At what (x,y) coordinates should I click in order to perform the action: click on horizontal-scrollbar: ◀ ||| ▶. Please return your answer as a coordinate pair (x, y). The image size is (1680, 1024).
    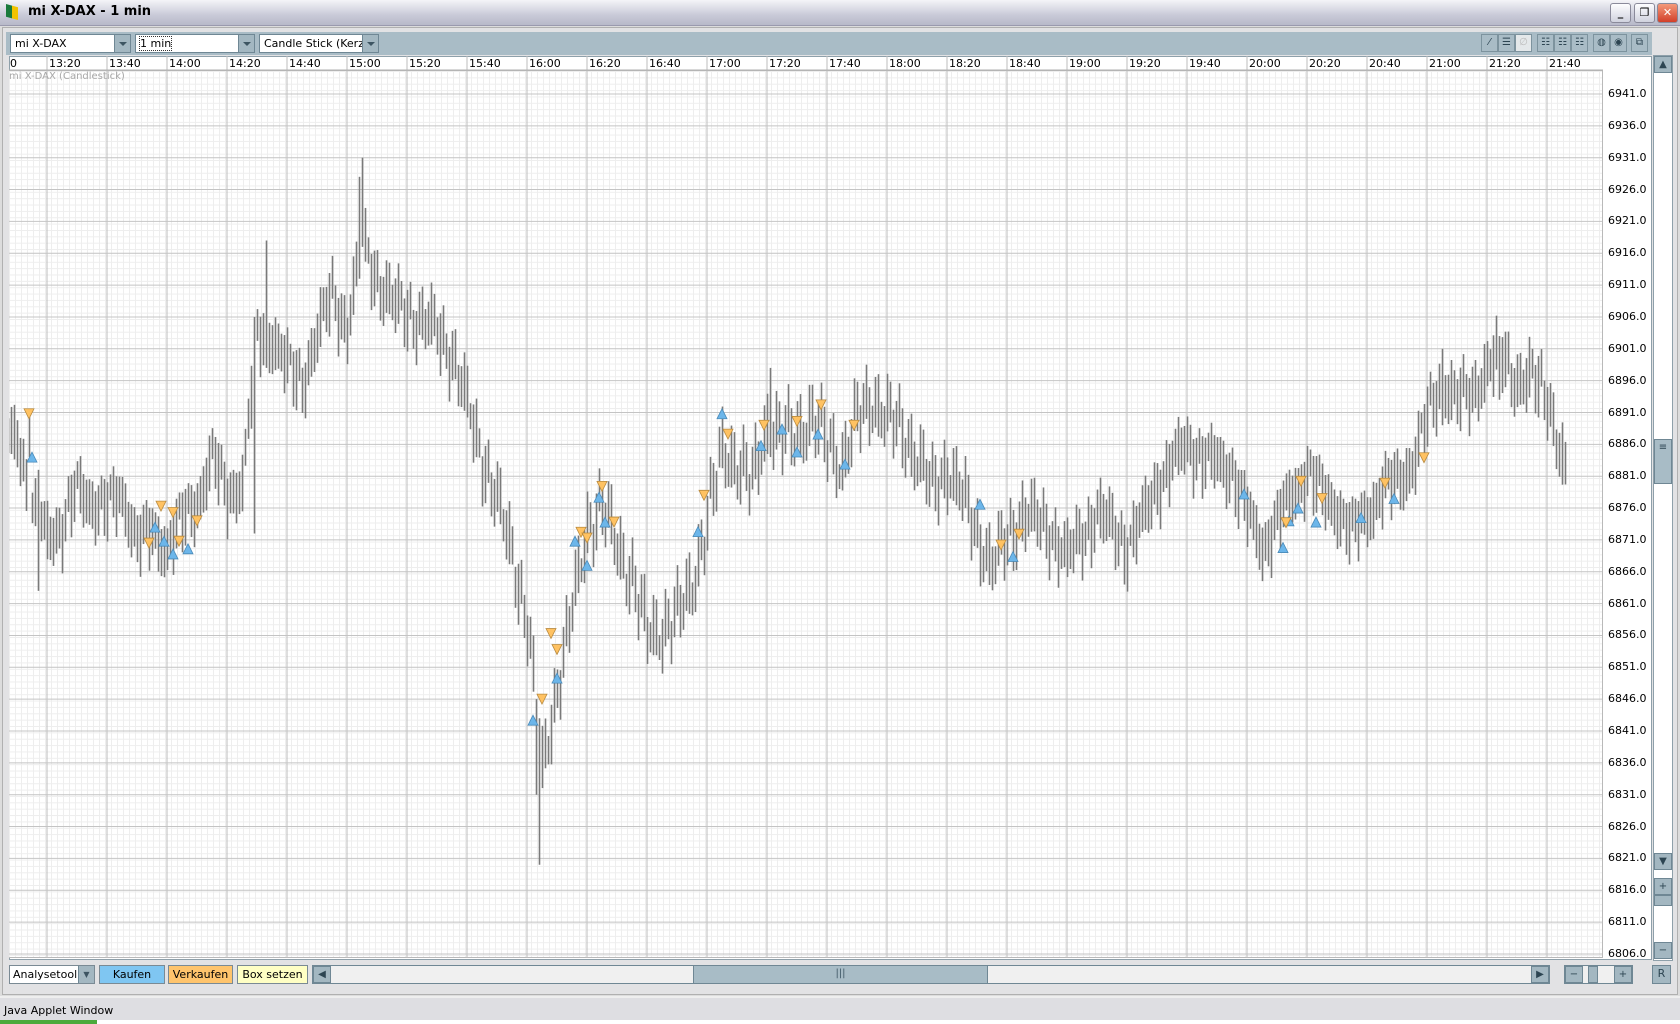
    Looking at the image, I should click on (931, 974).